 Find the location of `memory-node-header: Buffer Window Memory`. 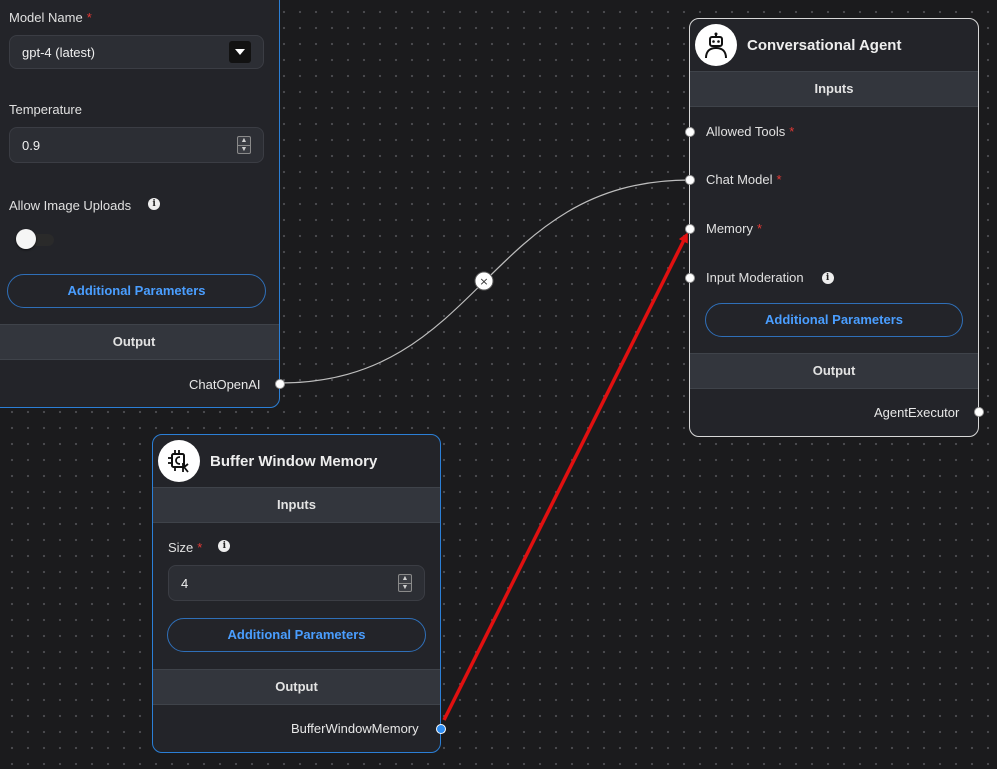

memory-node-header: Buffer Window Memory is located at coordinates (296, 461).